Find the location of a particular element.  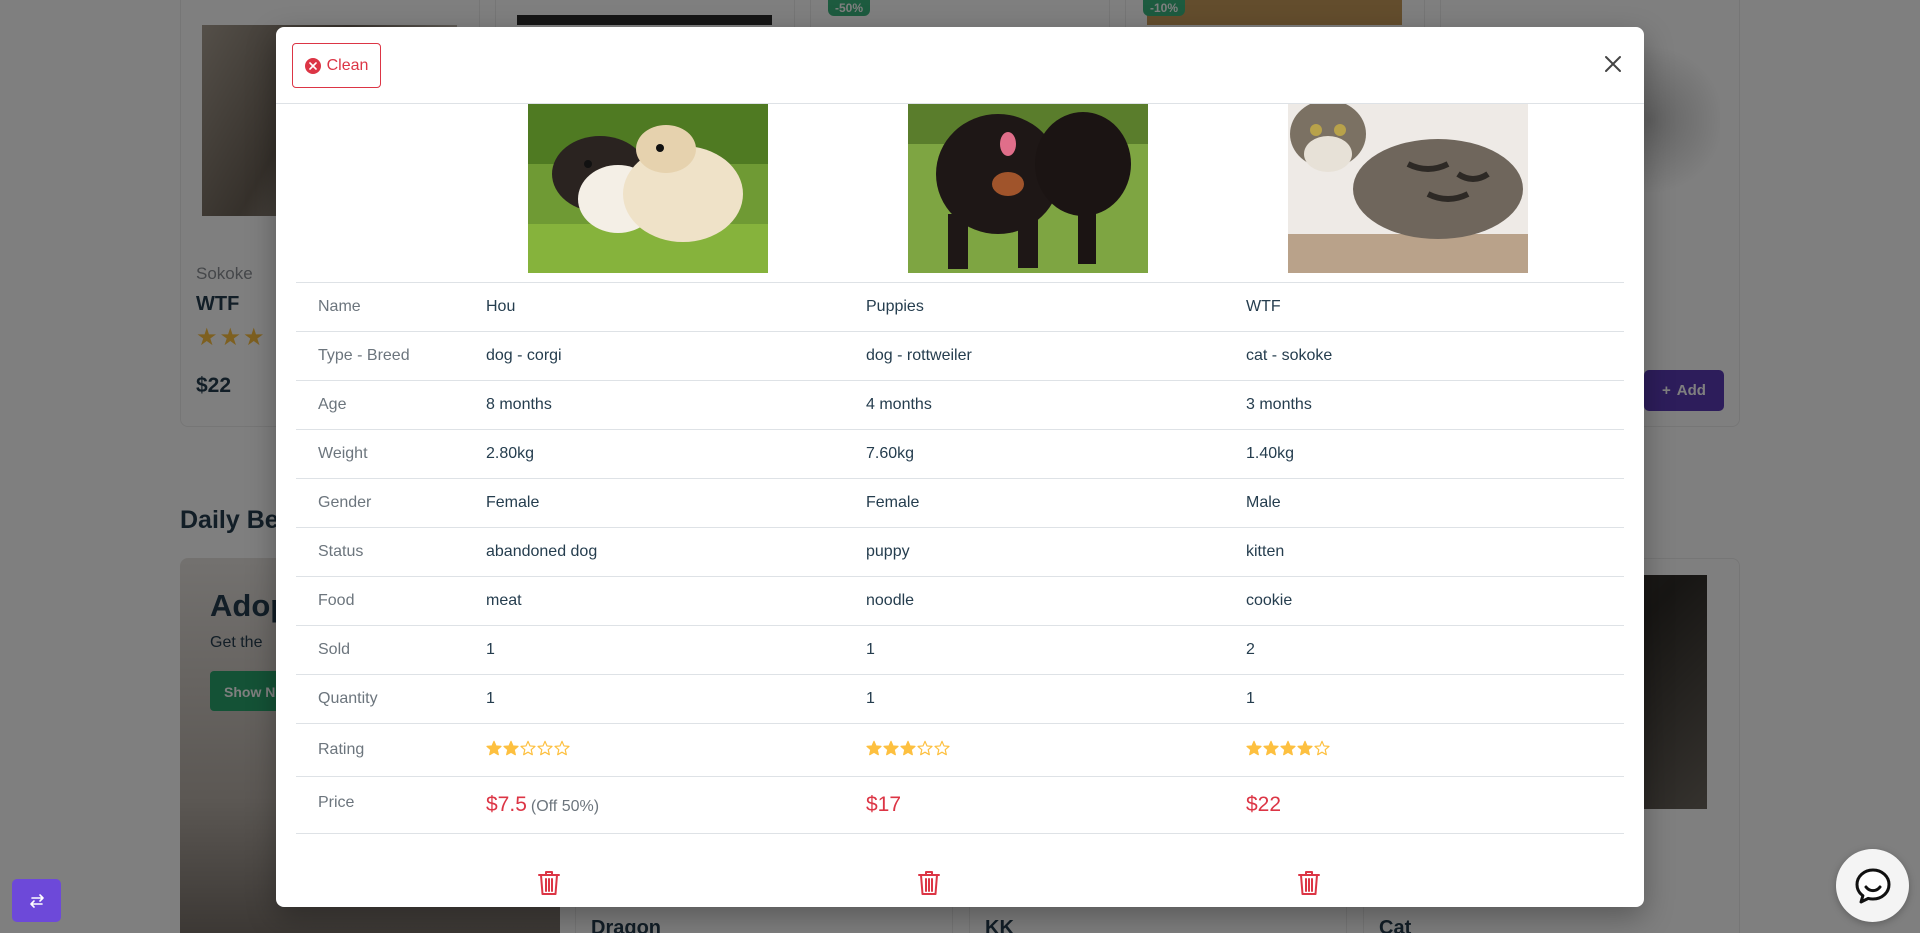

table-row: Price $7.5 (Off 50%) $17 $22 is located at coordinates (960, 805).